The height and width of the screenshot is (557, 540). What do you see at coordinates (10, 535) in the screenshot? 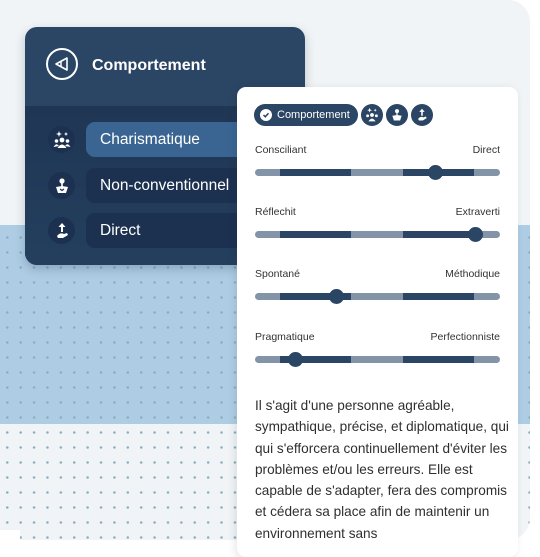
I see `corner-mask` at bounding box center [10, 535].